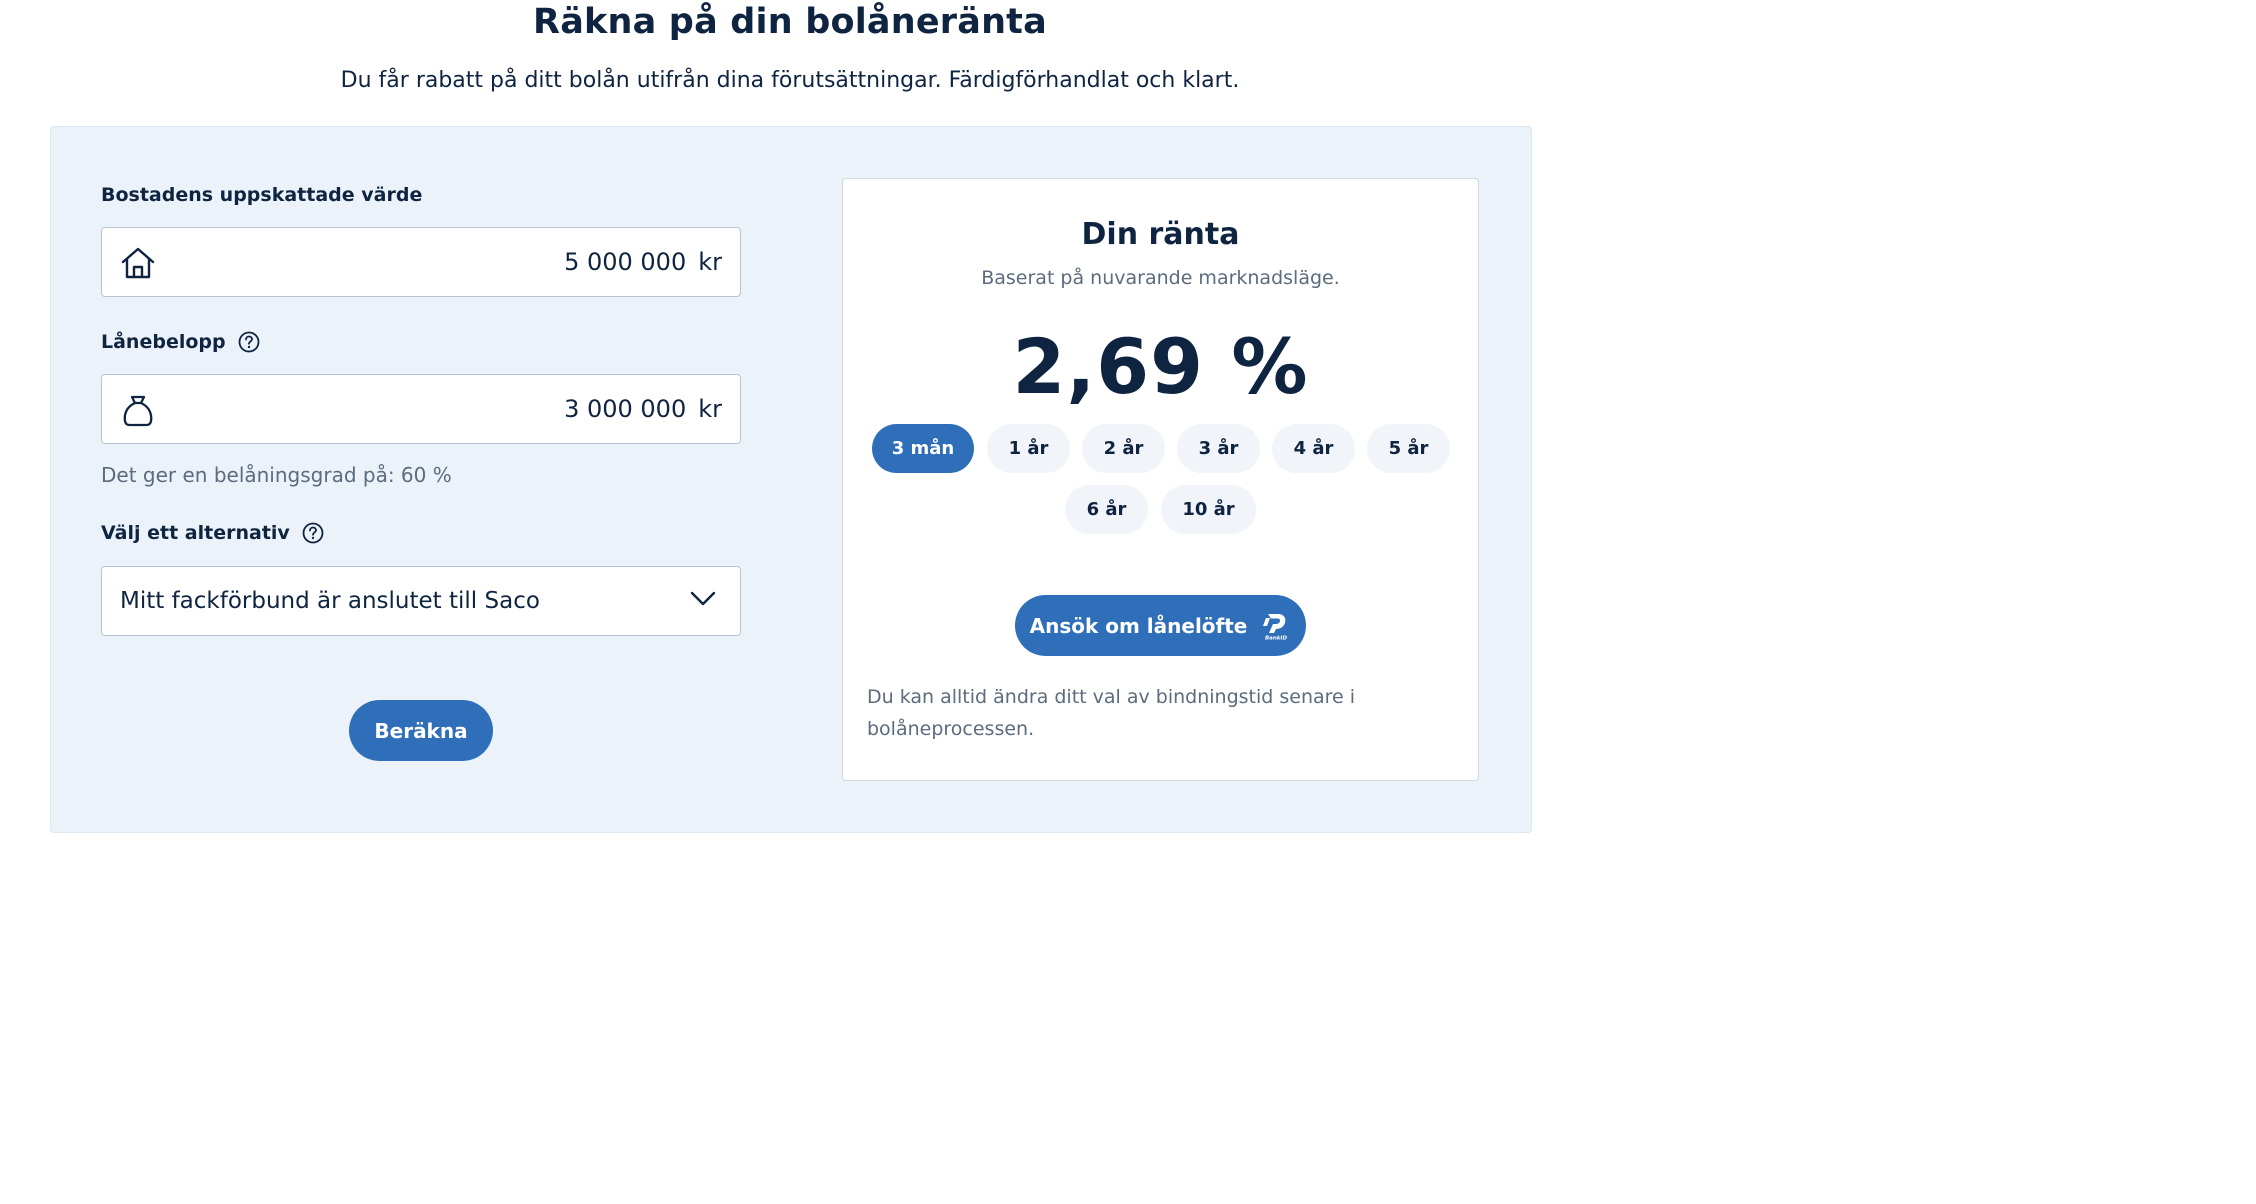 This screenshot has height=1204, width=2256. Describe the element at coordinates (421, 409) in the screenshot. I see `loan-amount-input: 3 000 000 kr` at that location.